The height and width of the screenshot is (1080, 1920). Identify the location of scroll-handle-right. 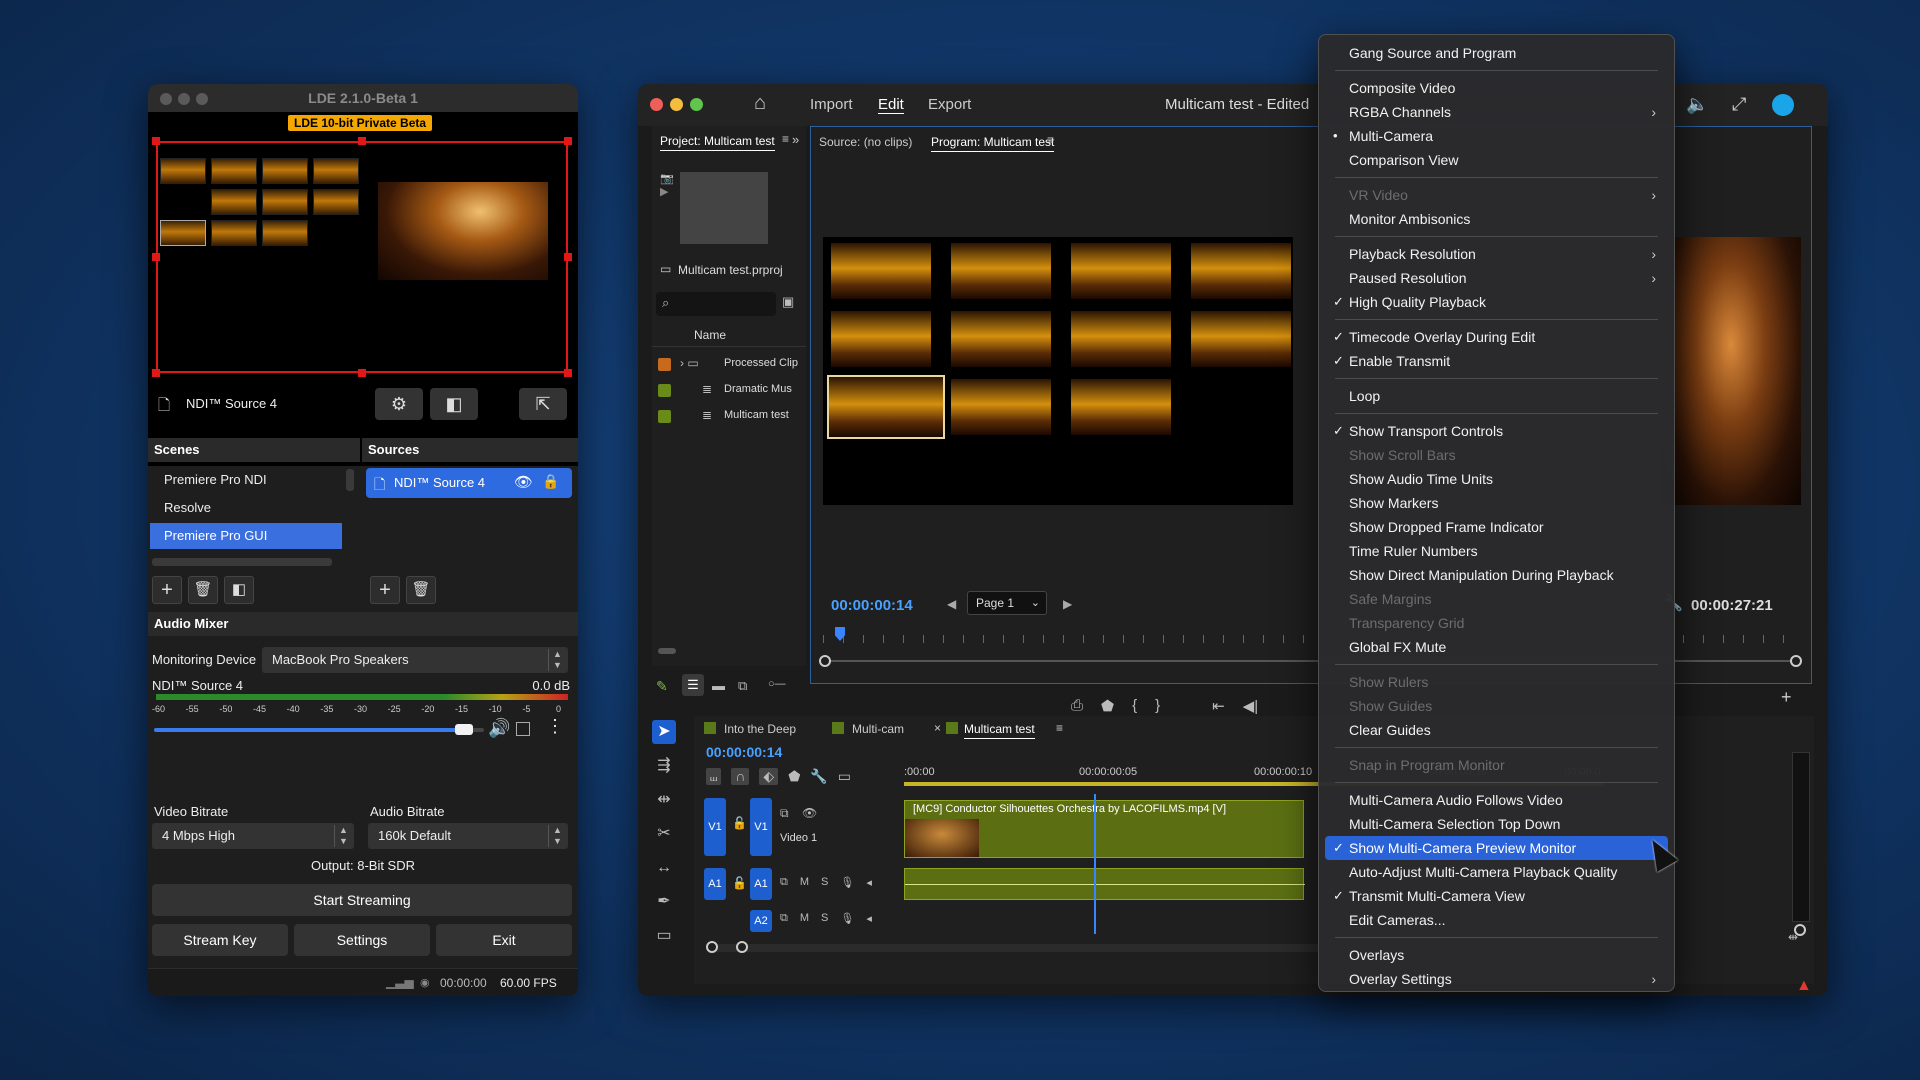
(1796, 661).